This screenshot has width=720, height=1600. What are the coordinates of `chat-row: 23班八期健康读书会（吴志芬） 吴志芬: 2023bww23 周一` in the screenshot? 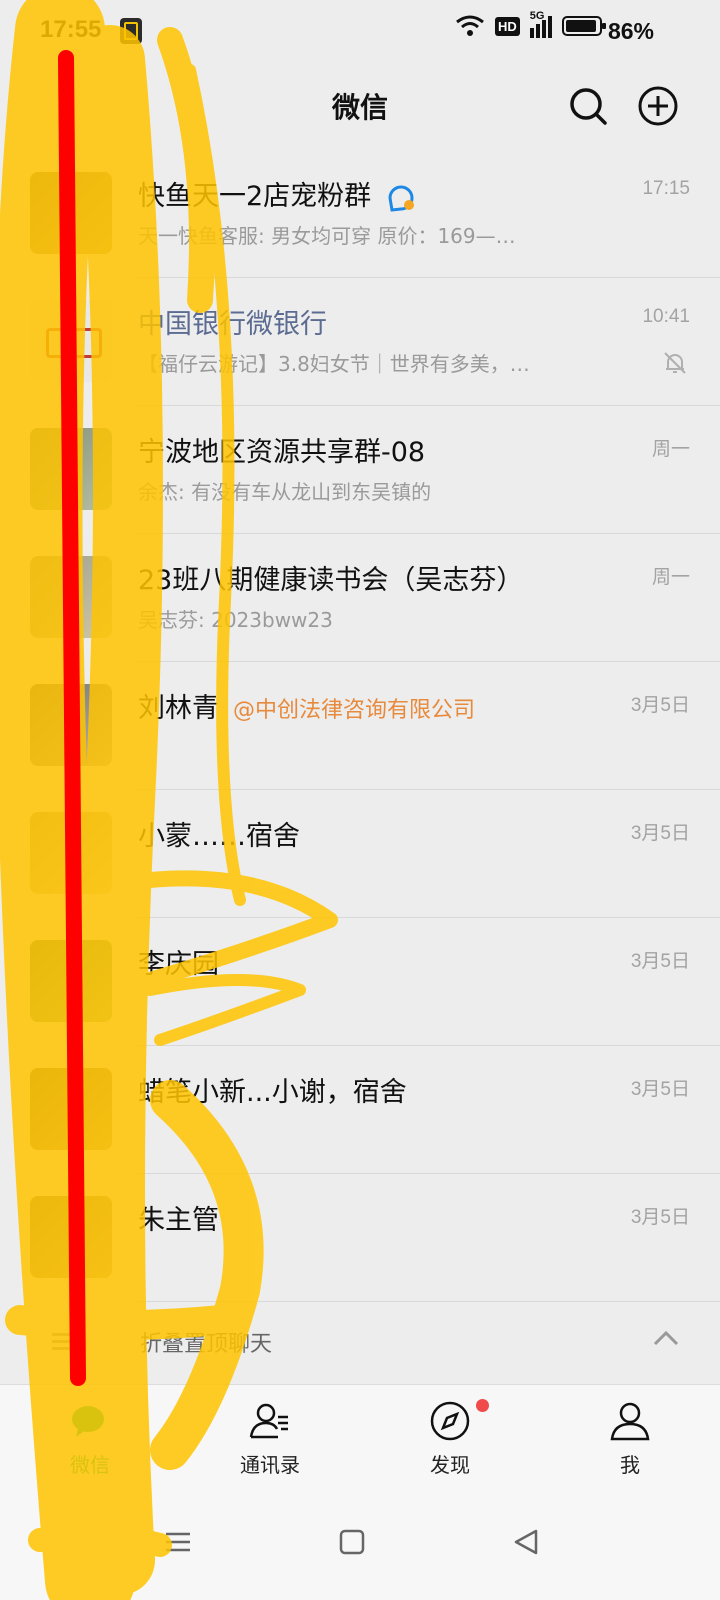 It's located at (360, 598).